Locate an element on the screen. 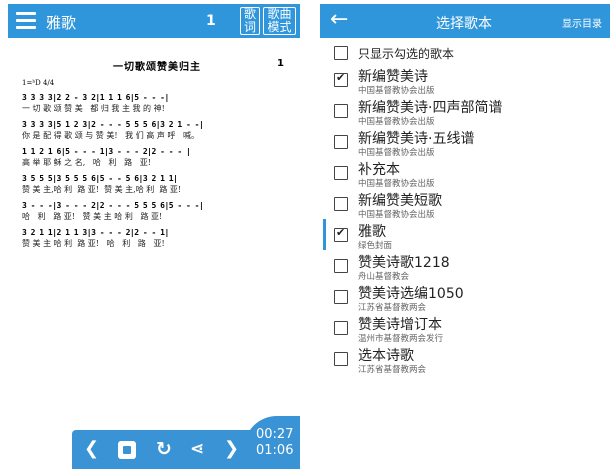 The width and height of the screenshot is (610, 469). score-notes: 3 3 3 3|2 2 - 3 2|1 1 1 6|5 - - -| is located at coordinates (95, 97).